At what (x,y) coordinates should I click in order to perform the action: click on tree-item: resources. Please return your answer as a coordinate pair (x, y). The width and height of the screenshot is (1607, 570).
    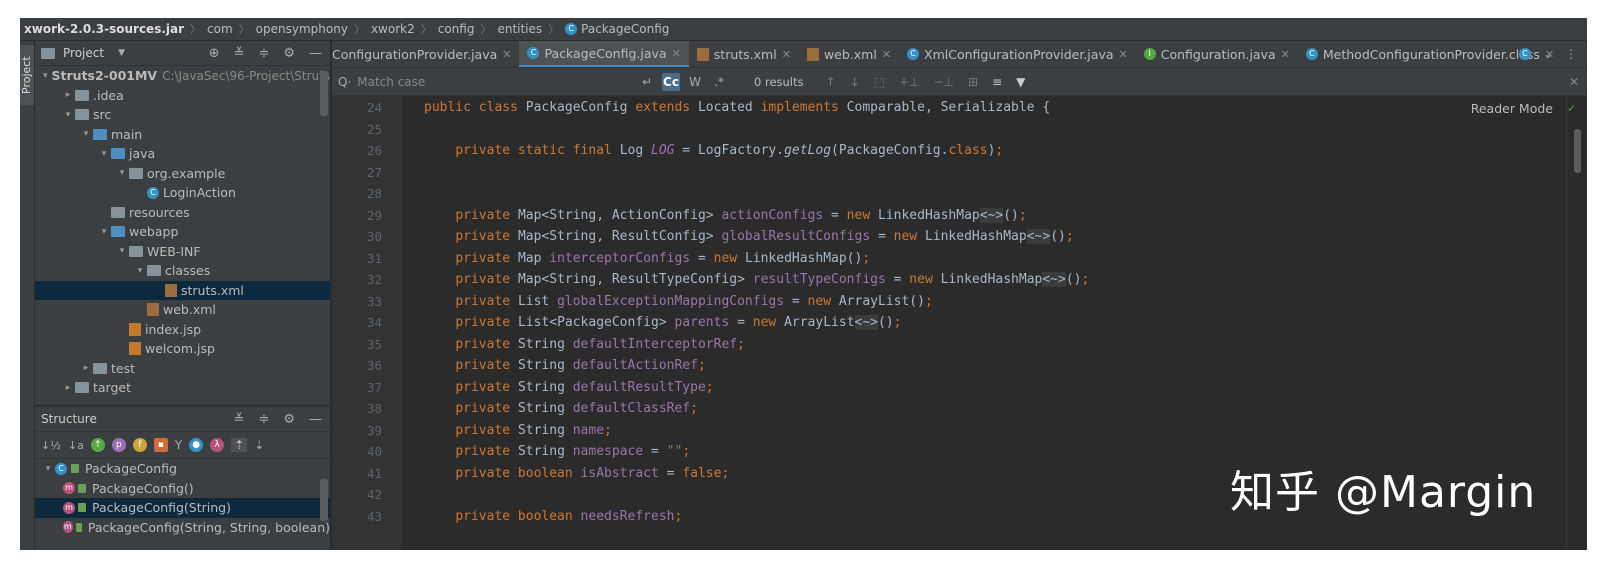
    Looking at the image, I should click on (182, 213).